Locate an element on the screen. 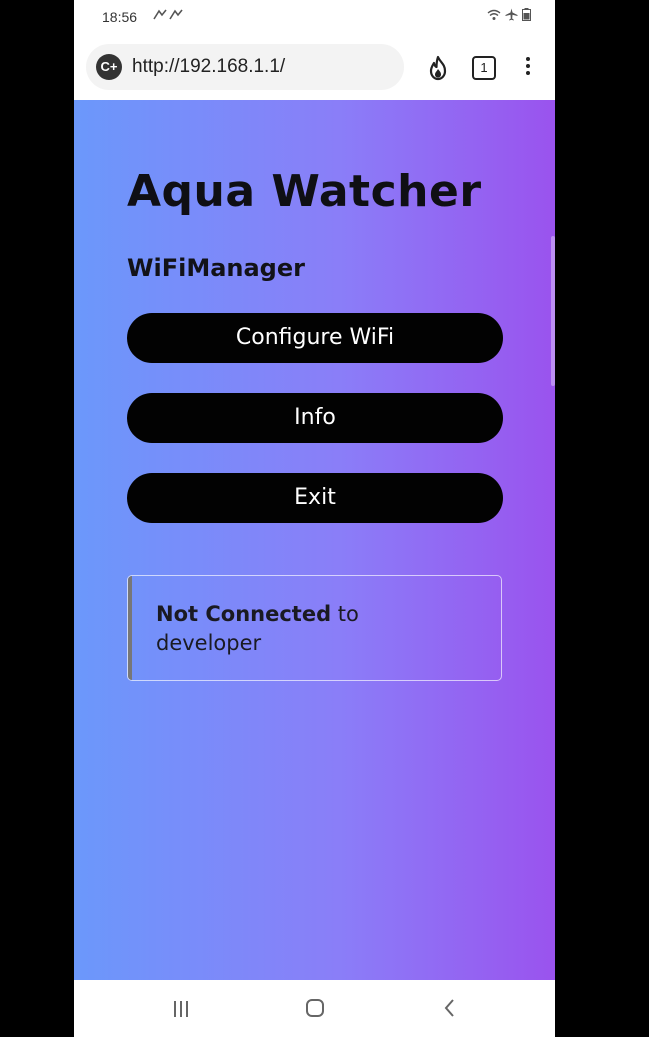 The image size is (649, 1037). more-menu-icon is located at coordinates (528, 68).